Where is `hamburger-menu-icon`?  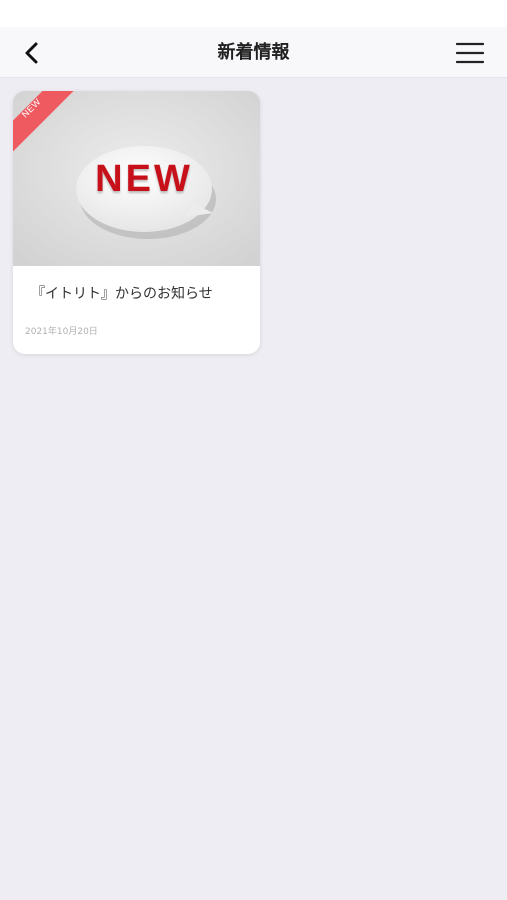
hamburger-menu-icon is located at coordinates (470, 53).